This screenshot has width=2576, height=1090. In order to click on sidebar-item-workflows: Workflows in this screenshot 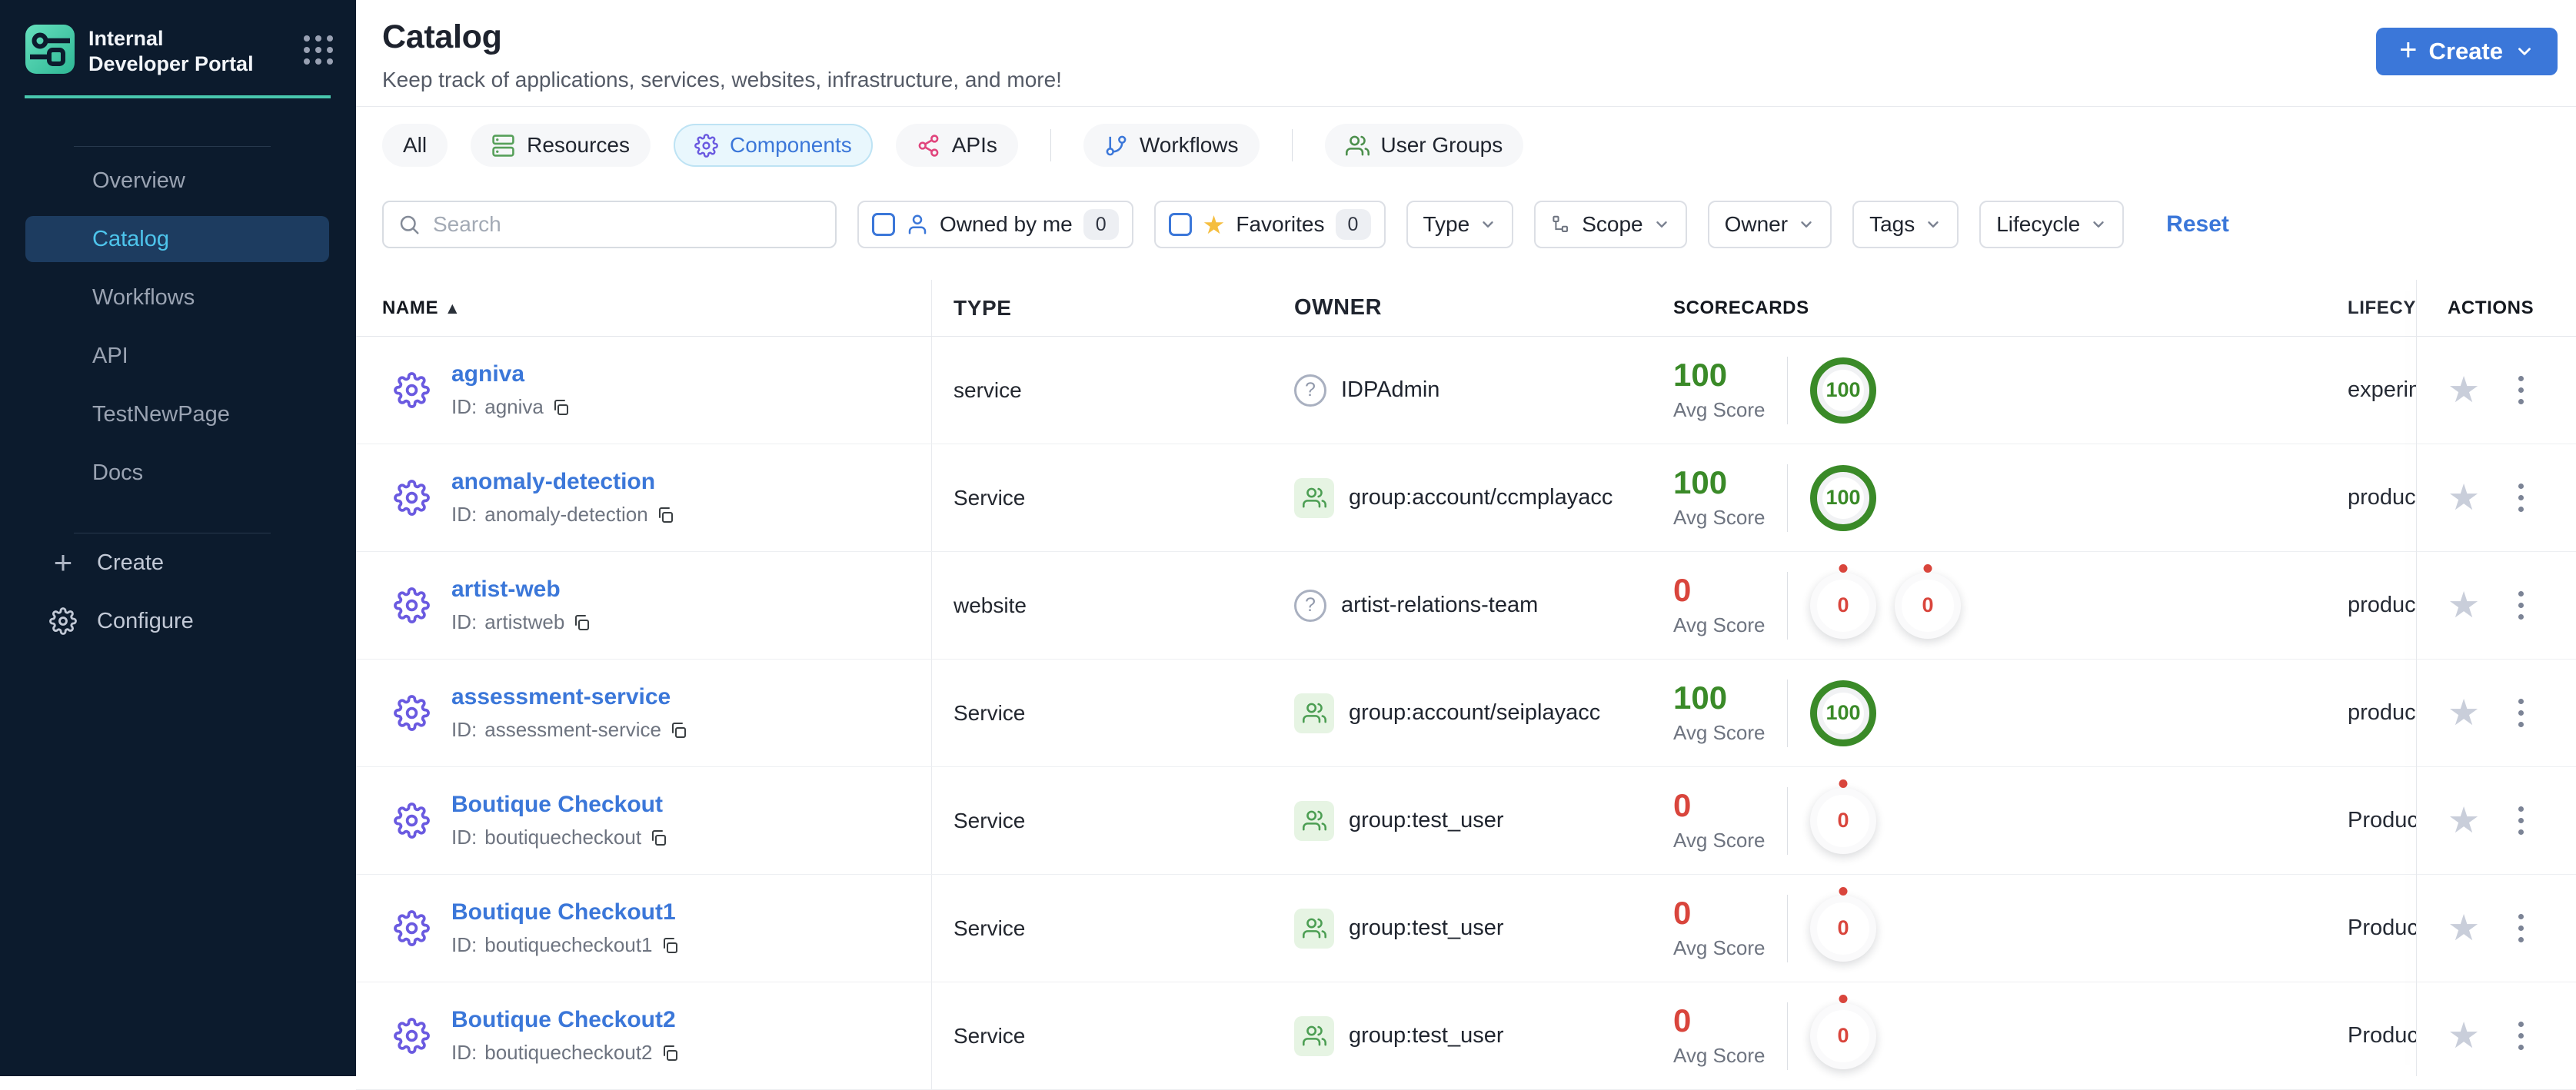, I will do `click(178, 297)`.